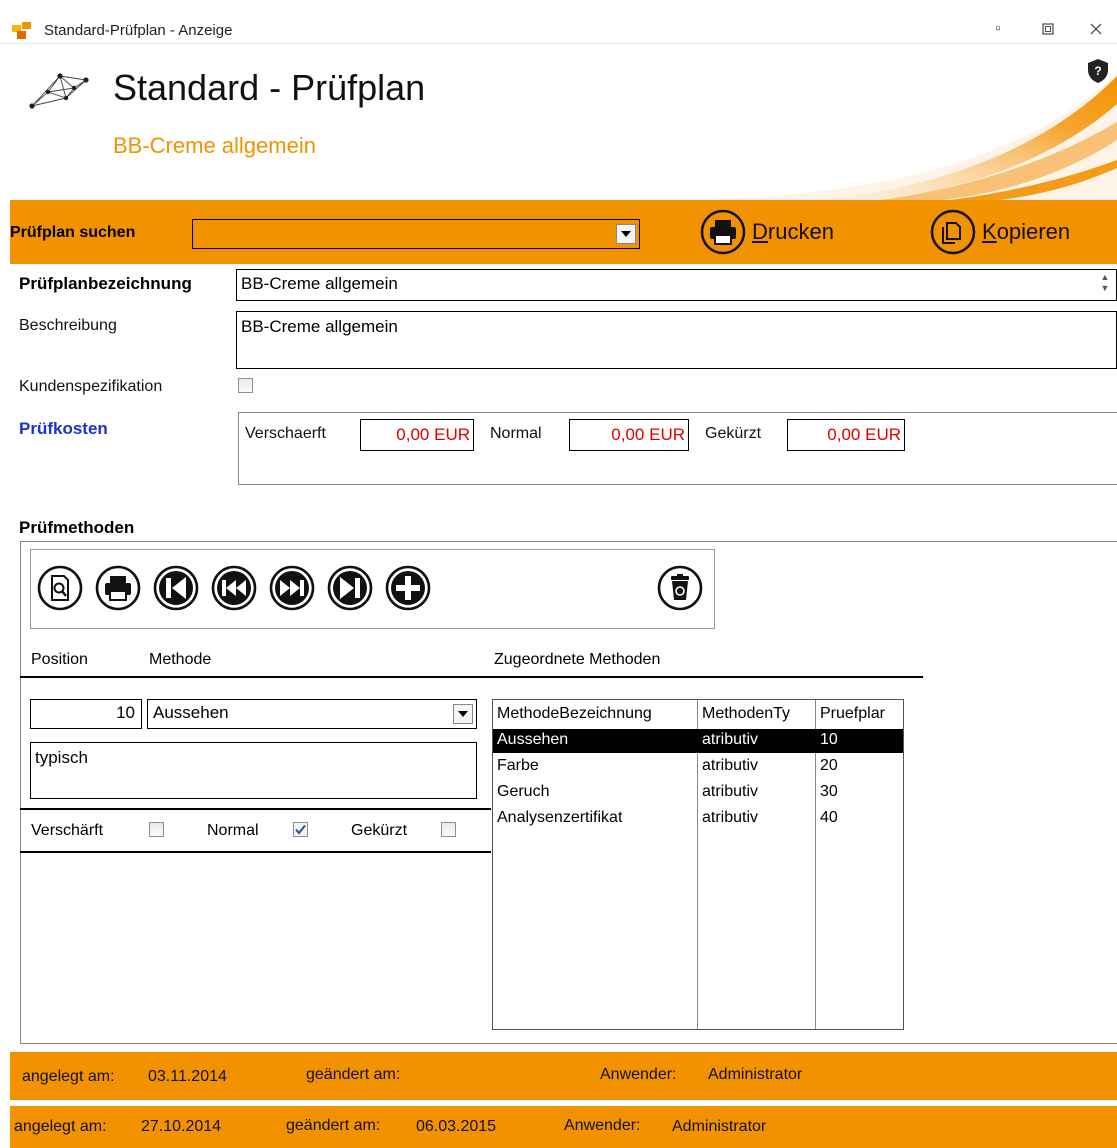 Image resolution: width=1117 pixels, height=1148 pixels. What do you see at coordinates (21, 30) in the screenshot?
I see `app-icon` at bounding box center [21, 30].